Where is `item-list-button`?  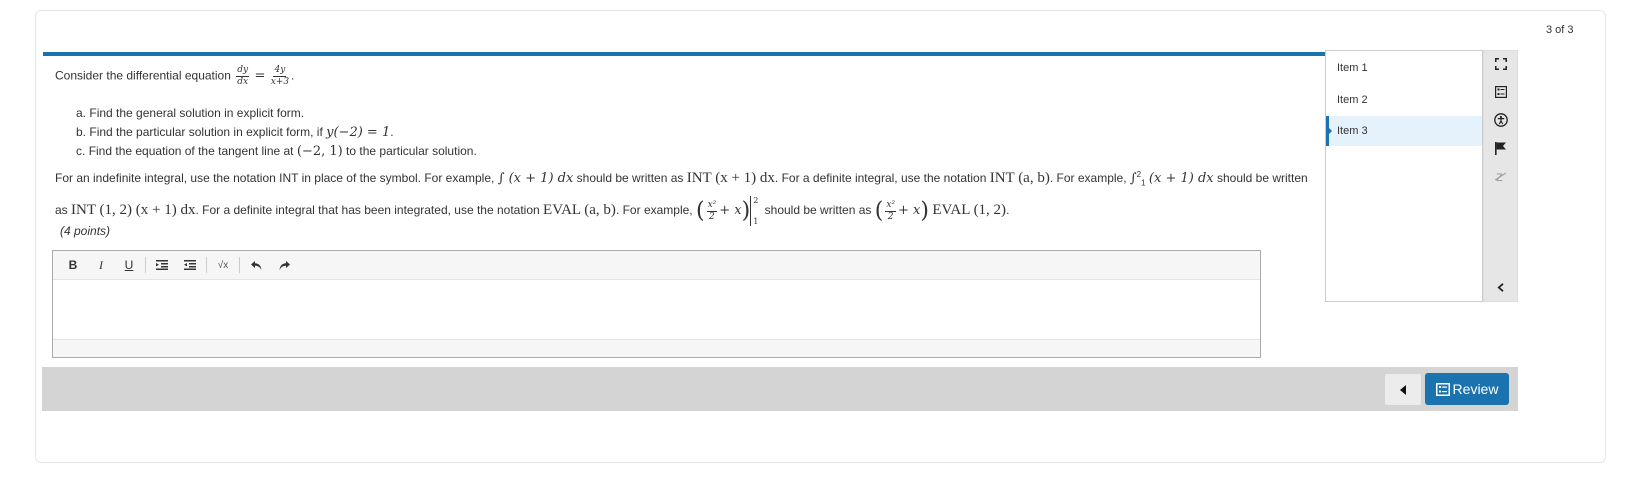
item-list-button is located at coordinates (1500, 92).